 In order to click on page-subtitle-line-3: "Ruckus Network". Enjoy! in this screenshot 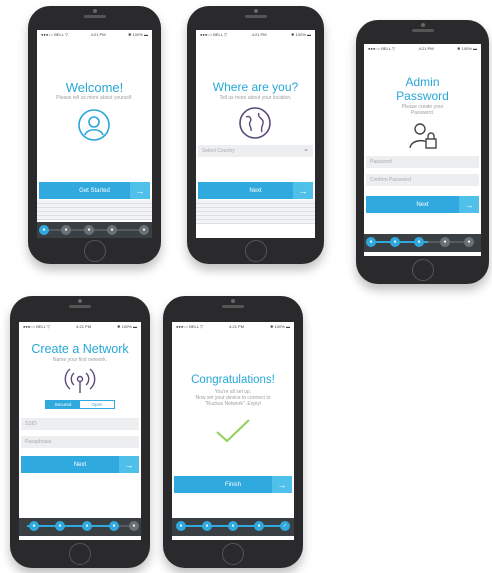, I will do `click(233, 404)`.